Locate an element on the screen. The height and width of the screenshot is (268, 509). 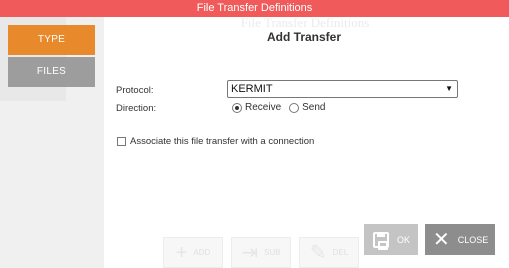
background-sub-button: ⇥ SUB is located at coordinates (261, 252).